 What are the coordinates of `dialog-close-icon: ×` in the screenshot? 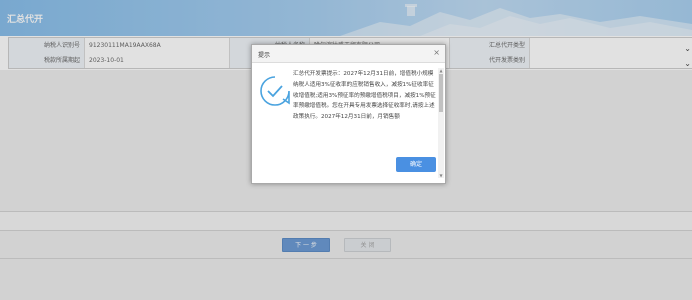 It's located at (436, 52).